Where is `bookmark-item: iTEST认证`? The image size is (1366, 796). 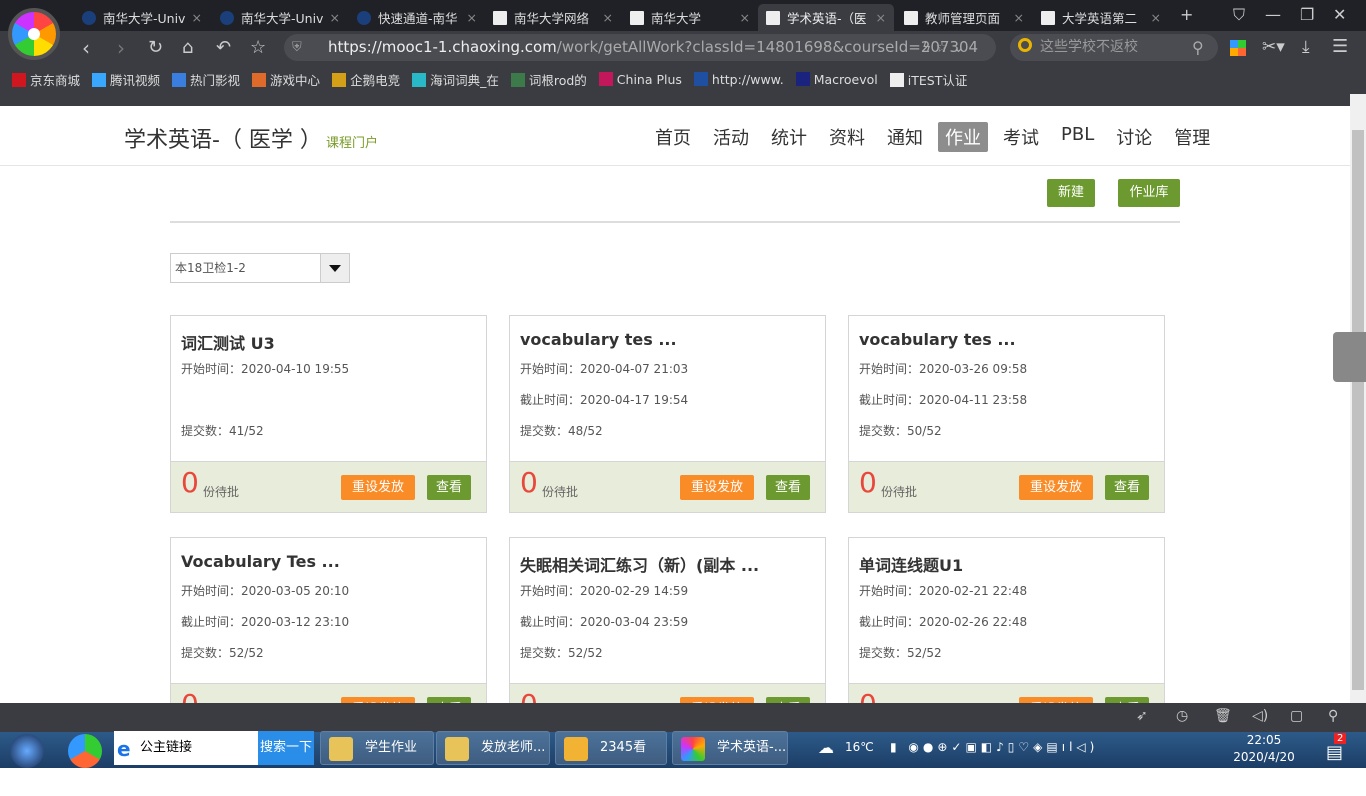
bookmark-item: iTEST认证 is located at coordinates (928, 79).